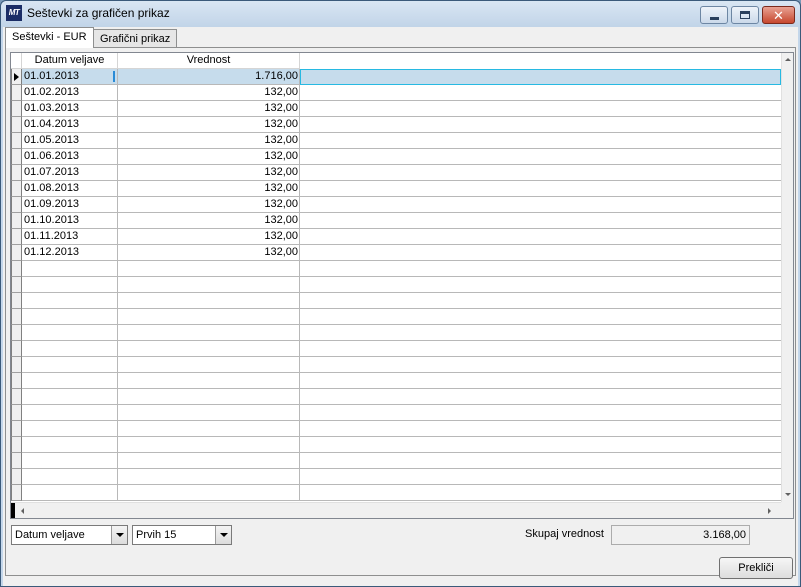 The height and width of the screenshot is (587, 801). I want to click on table-row: 01.07.2013 132,00, so click(396, 173).